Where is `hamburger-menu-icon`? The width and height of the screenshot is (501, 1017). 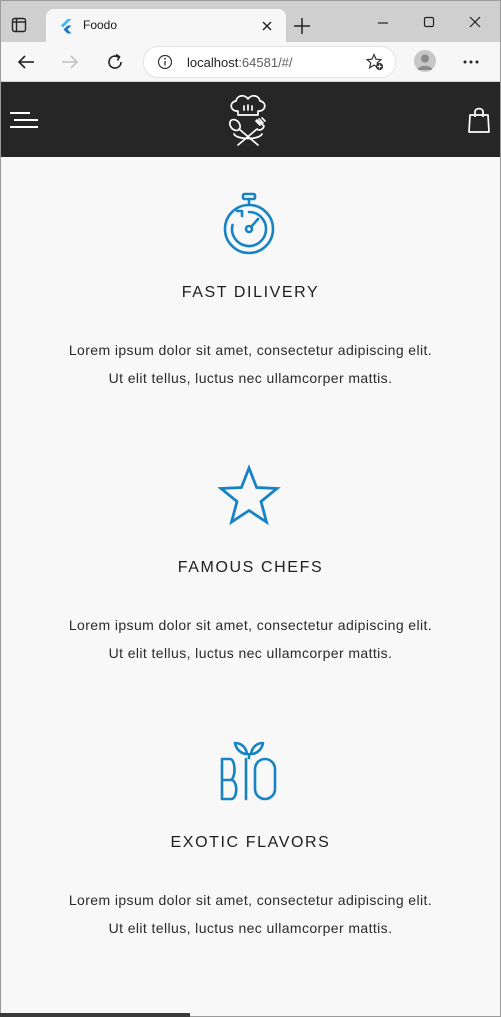 hamburger-menu-icon is located at coordinates (24, 120).